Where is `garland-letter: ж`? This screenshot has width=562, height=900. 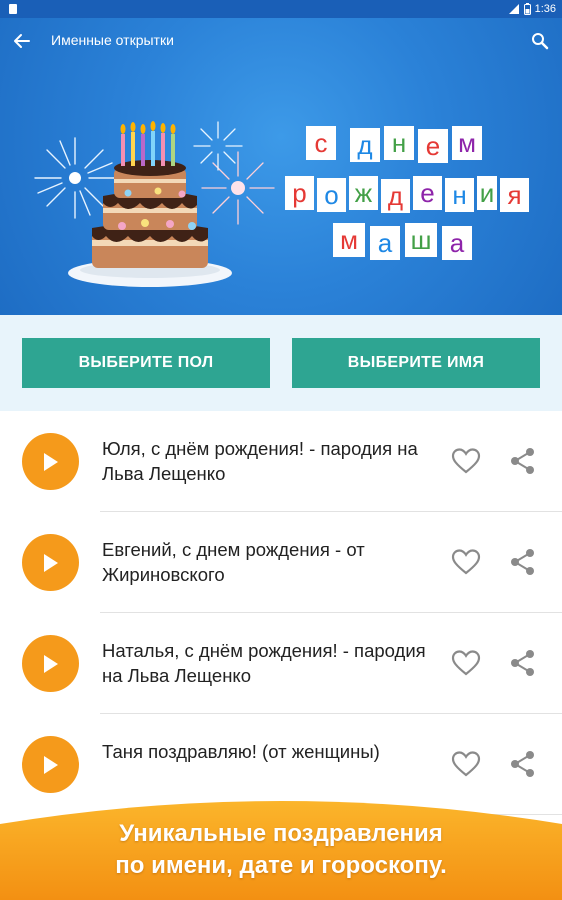 garland-letter: ж is located at coordinates (364, 193).